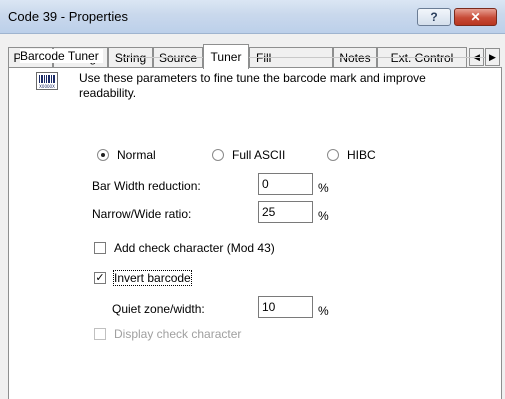 This screenshot has width=505, height=399. What do you see at coordinates (285, 184) in the screenshot?
I see `bar-width-input` at bounding box center [285, 184].